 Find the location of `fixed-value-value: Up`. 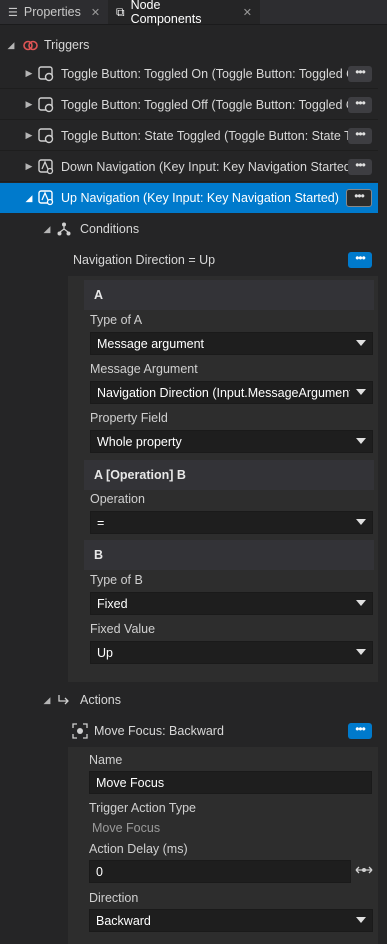

fixed-value-value: Up is located at coordinates (105, 652).